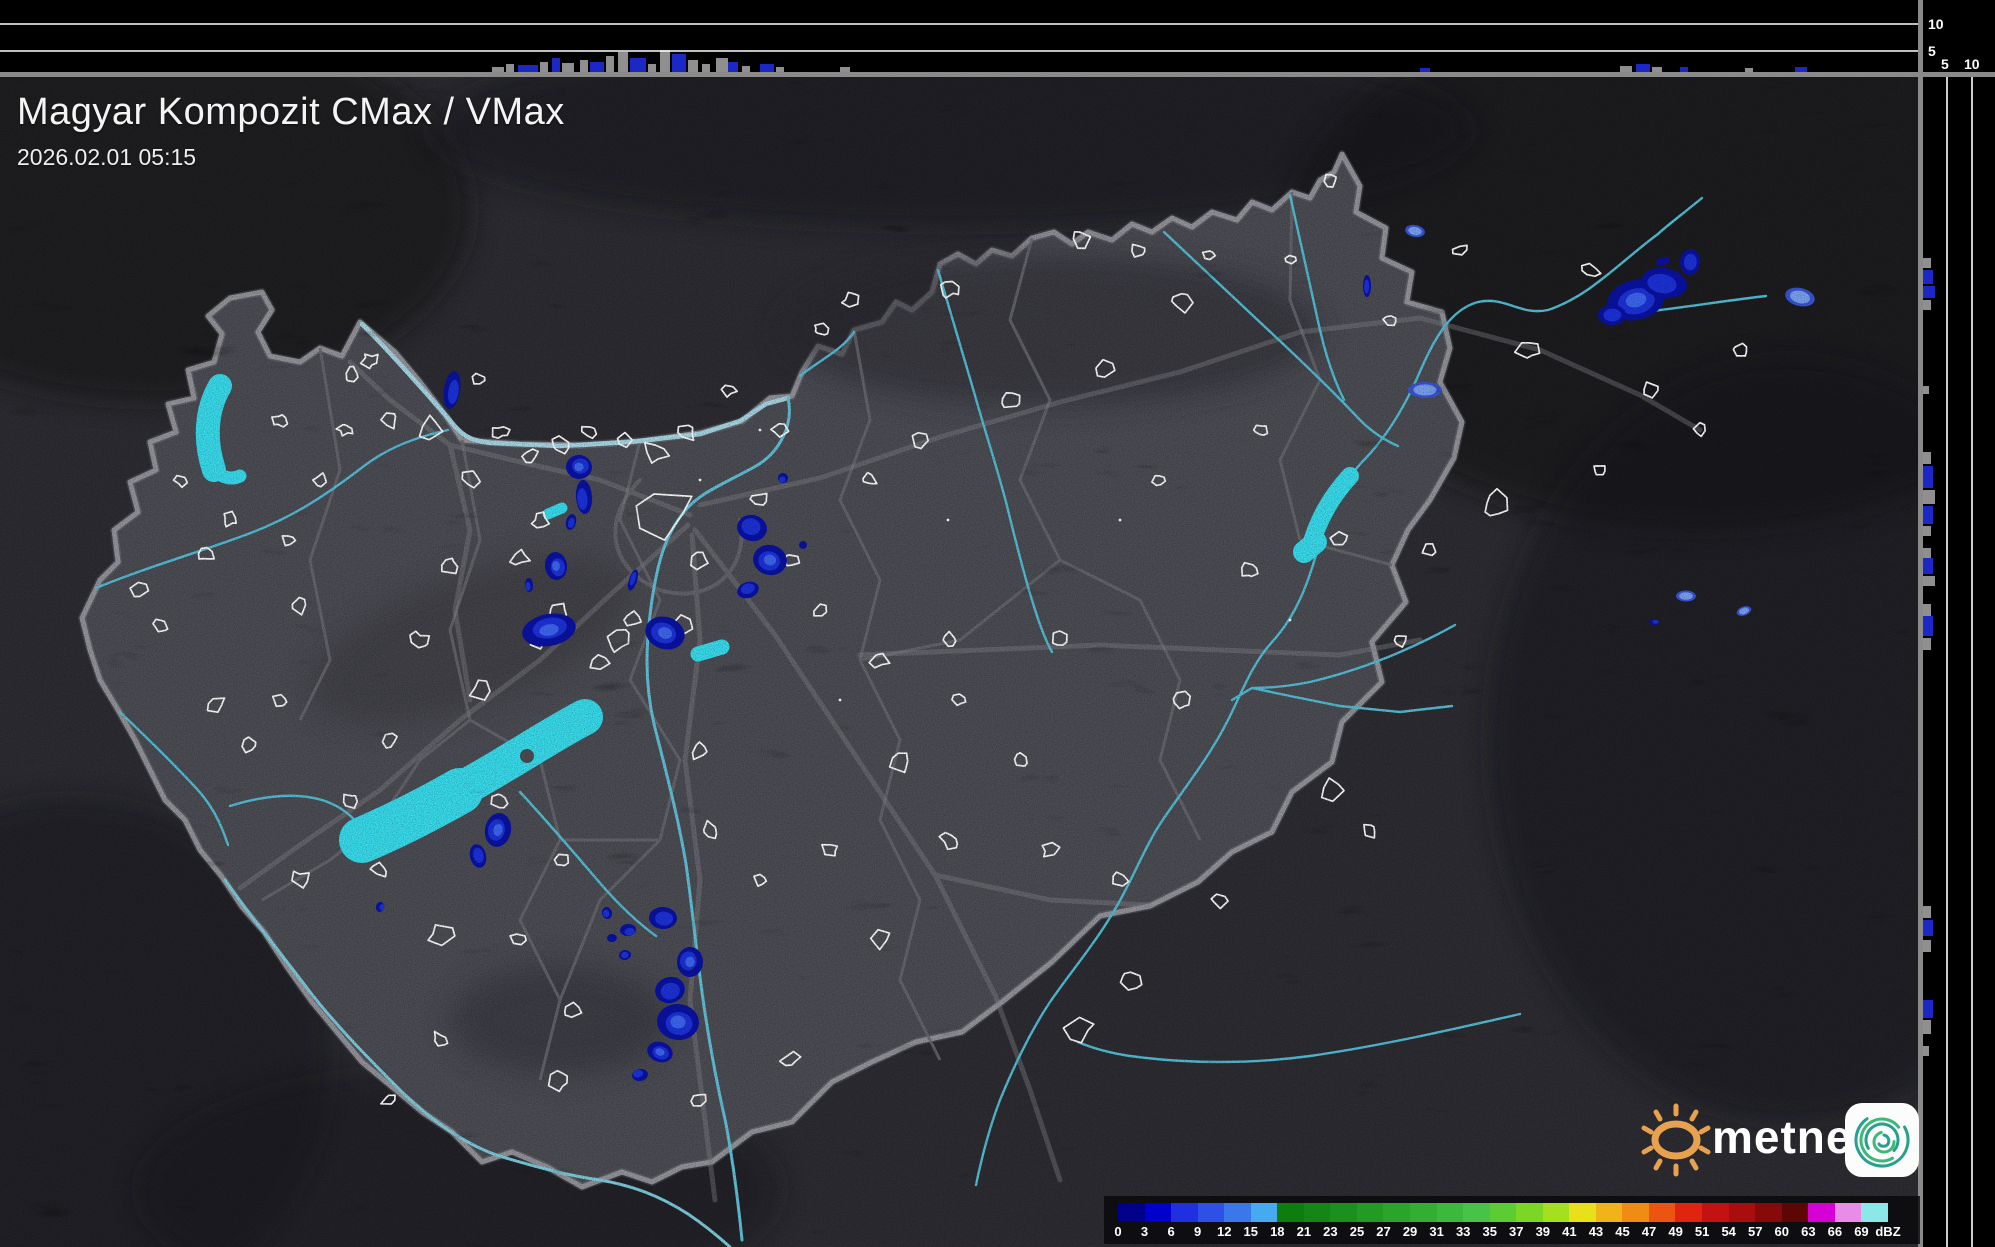 The width and height of the screenshot is (1995, 1247). What do you see at coordinates (1932, 51) in the screenshot?
I see `top-axis-5km-label: 5` at bounding box center [1932, 51].